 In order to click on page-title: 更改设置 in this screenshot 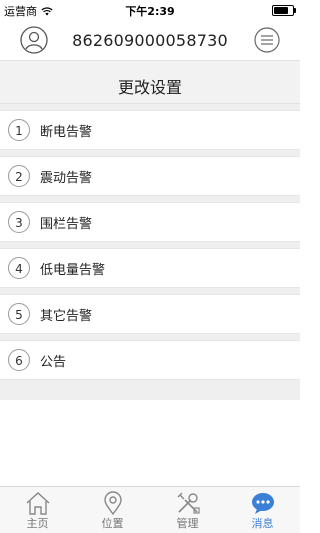, I will do `click(149, 87)`.